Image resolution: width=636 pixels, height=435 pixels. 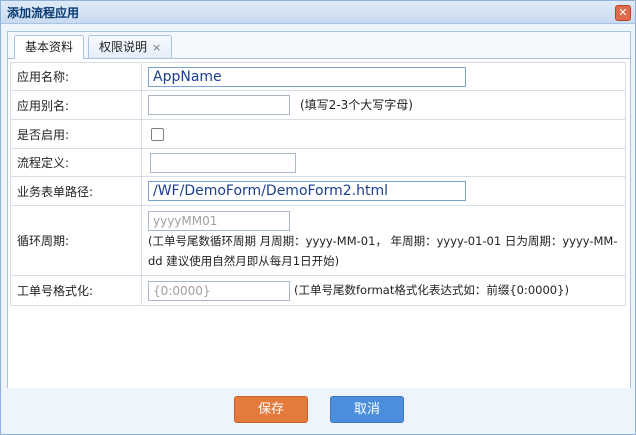 I want to click on app-name-label: 应用名称:, so click(x=76, y=76).